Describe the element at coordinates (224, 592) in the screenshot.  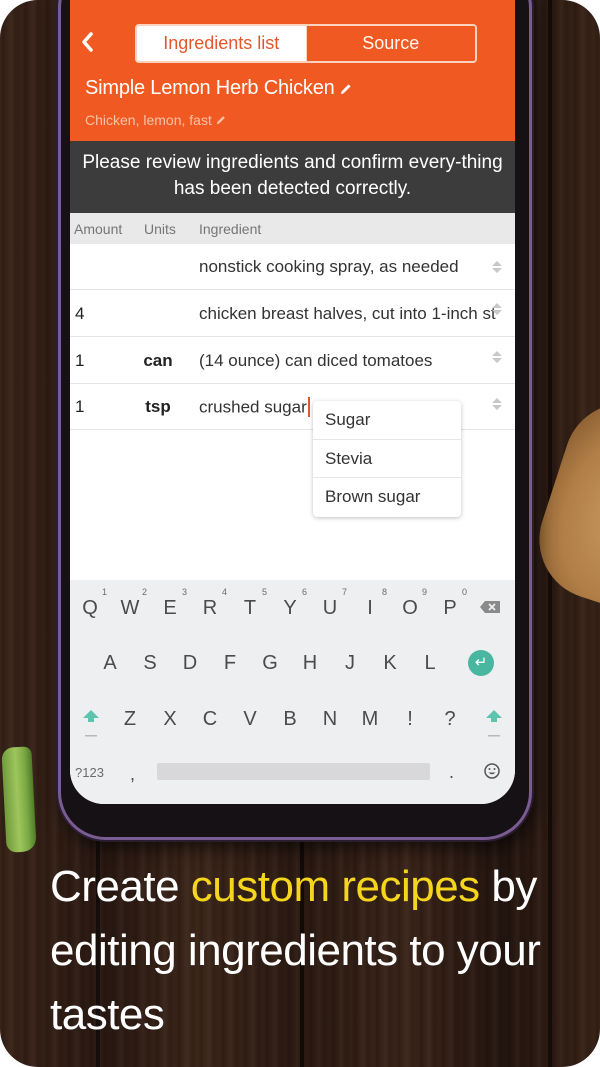
I see `key-hint: 4` at that location.